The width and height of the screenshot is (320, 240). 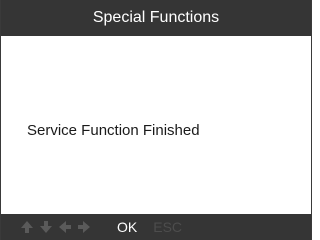 What do you see at coordinates (84, 227) in the screenshot?
I see `arrow-right-icon` at bounding box center [84, 227].